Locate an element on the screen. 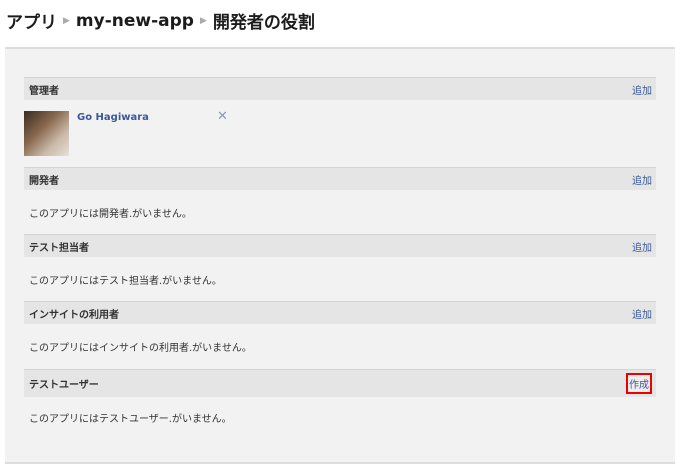  add-tester-link: 追加 is located at coordinates (642, 246).